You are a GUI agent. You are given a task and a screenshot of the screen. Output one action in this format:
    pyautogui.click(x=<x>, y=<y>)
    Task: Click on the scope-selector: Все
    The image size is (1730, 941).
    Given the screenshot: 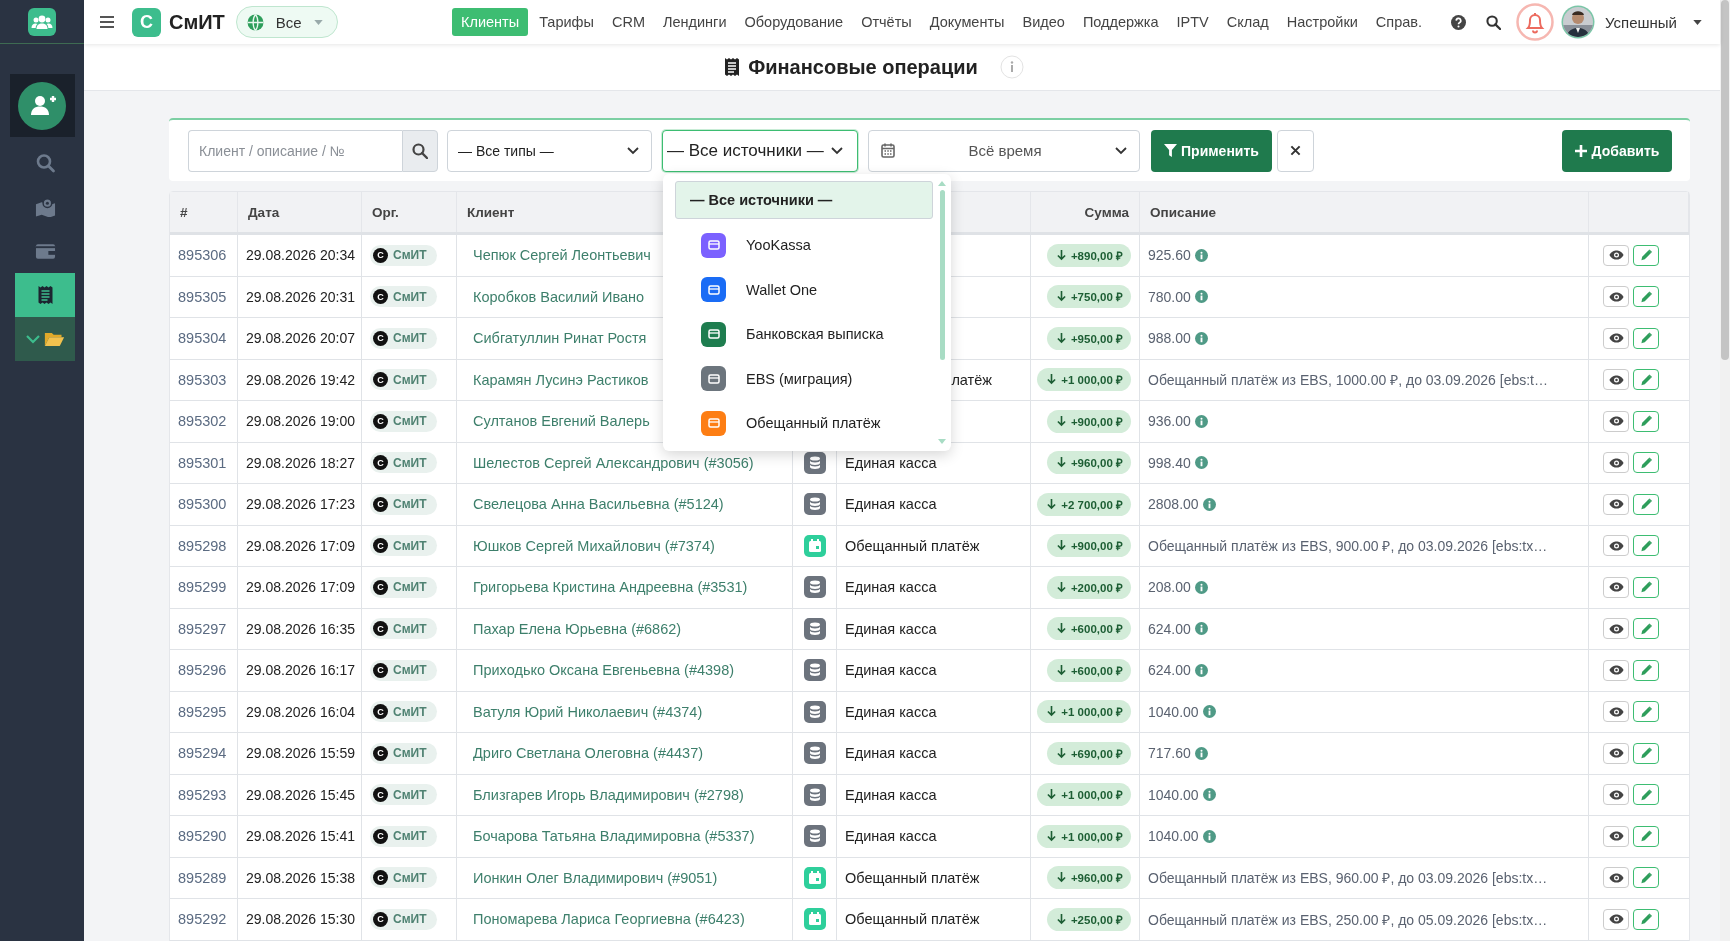 What is the action you would take?
    pyautogui.click(x=286, y=22)
    